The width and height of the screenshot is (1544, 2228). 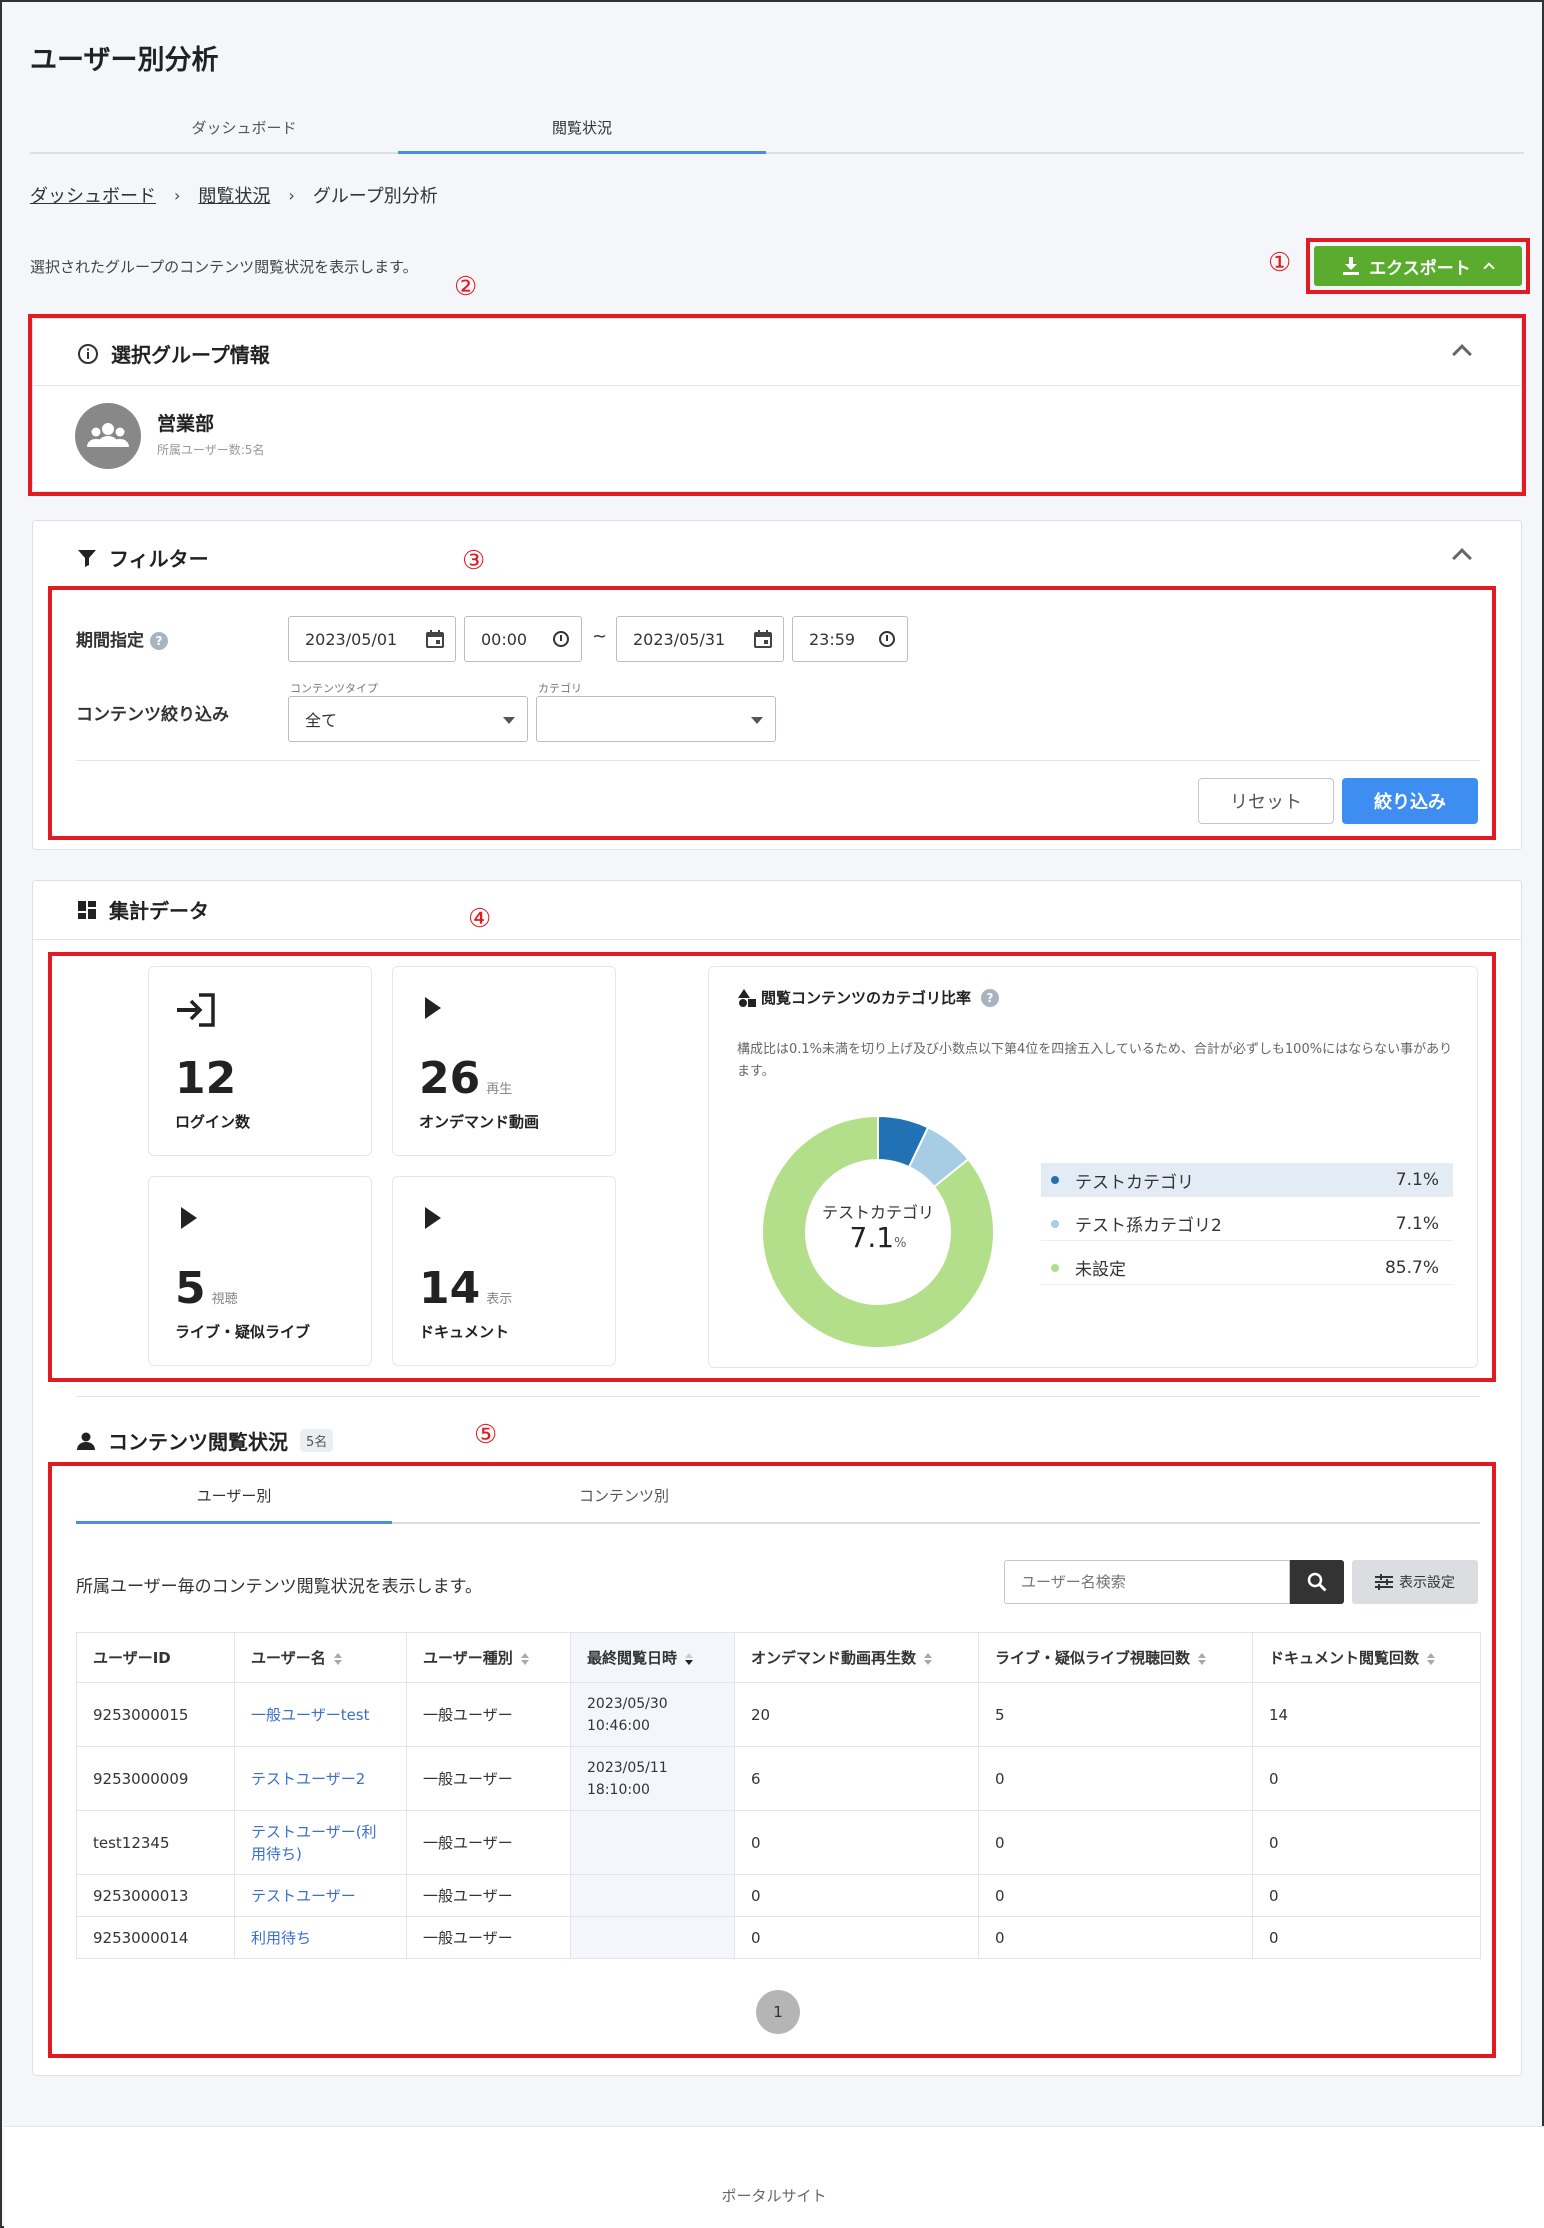 What do you see at coordinates (408, 719) in the screenshot?
I see `content-type-select: 全て` at bounding box center [408, 719].